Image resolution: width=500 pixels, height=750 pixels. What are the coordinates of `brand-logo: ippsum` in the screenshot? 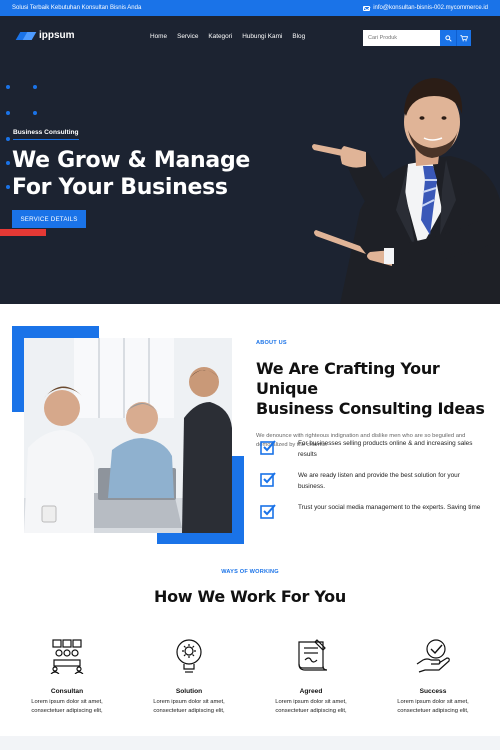 It's located at (46, 35).